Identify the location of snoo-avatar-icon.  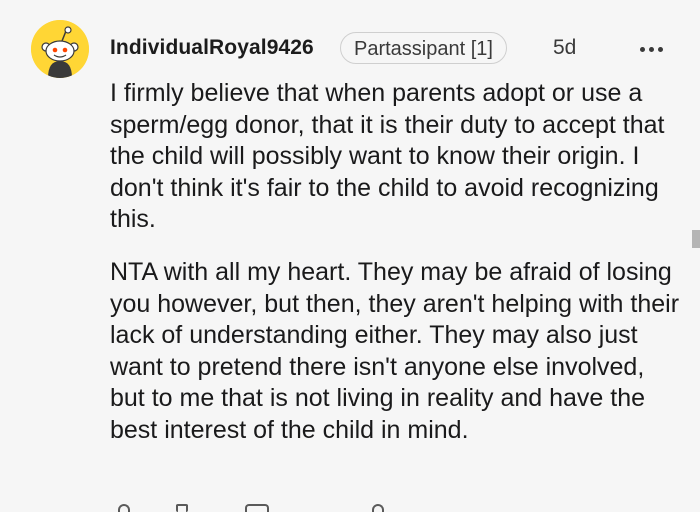
(60, 49).